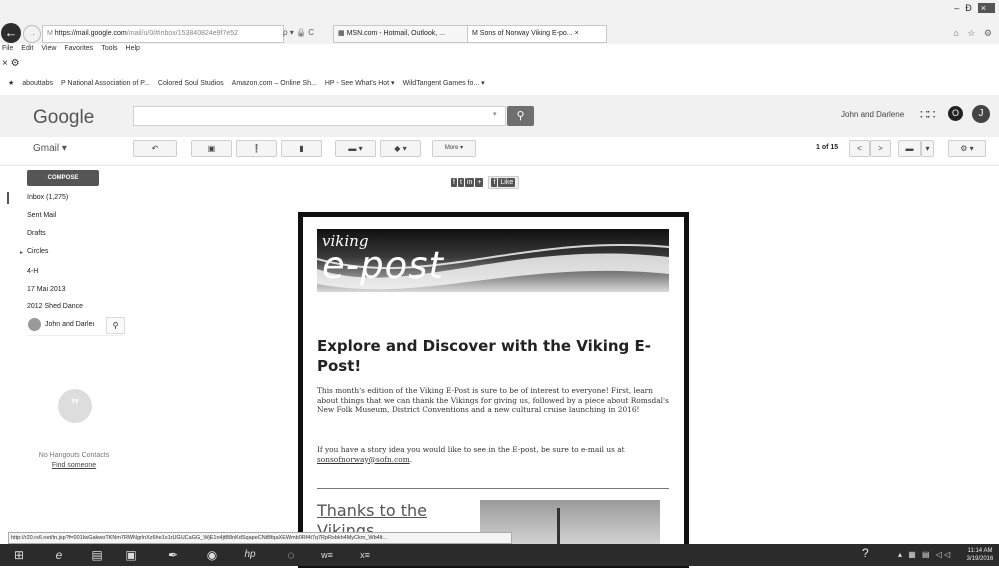 This screenshot has width=999, height=568. I want to click on no-hangouts-text: No Hangouts Contacts, so click(74, 455).